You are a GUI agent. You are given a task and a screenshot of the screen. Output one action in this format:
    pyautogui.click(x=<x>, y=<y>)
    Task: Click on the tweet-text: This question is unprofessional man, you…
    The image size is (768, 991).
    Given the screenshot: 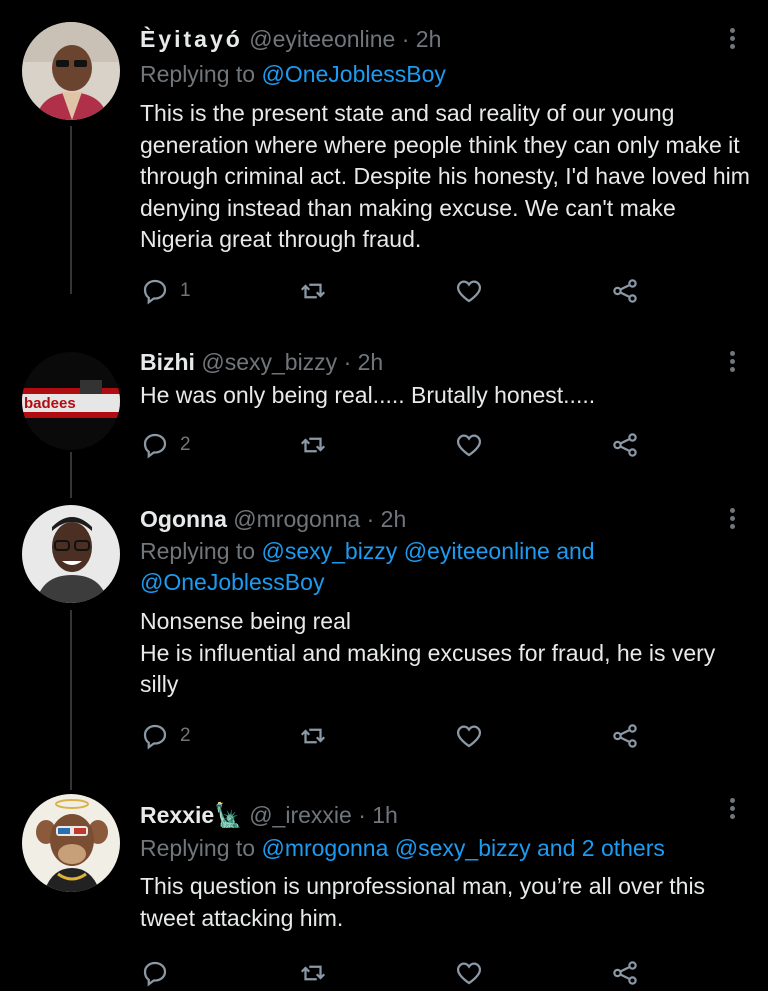 What is the action you would take?
    pyautogui.click(x=423, y=902)
    